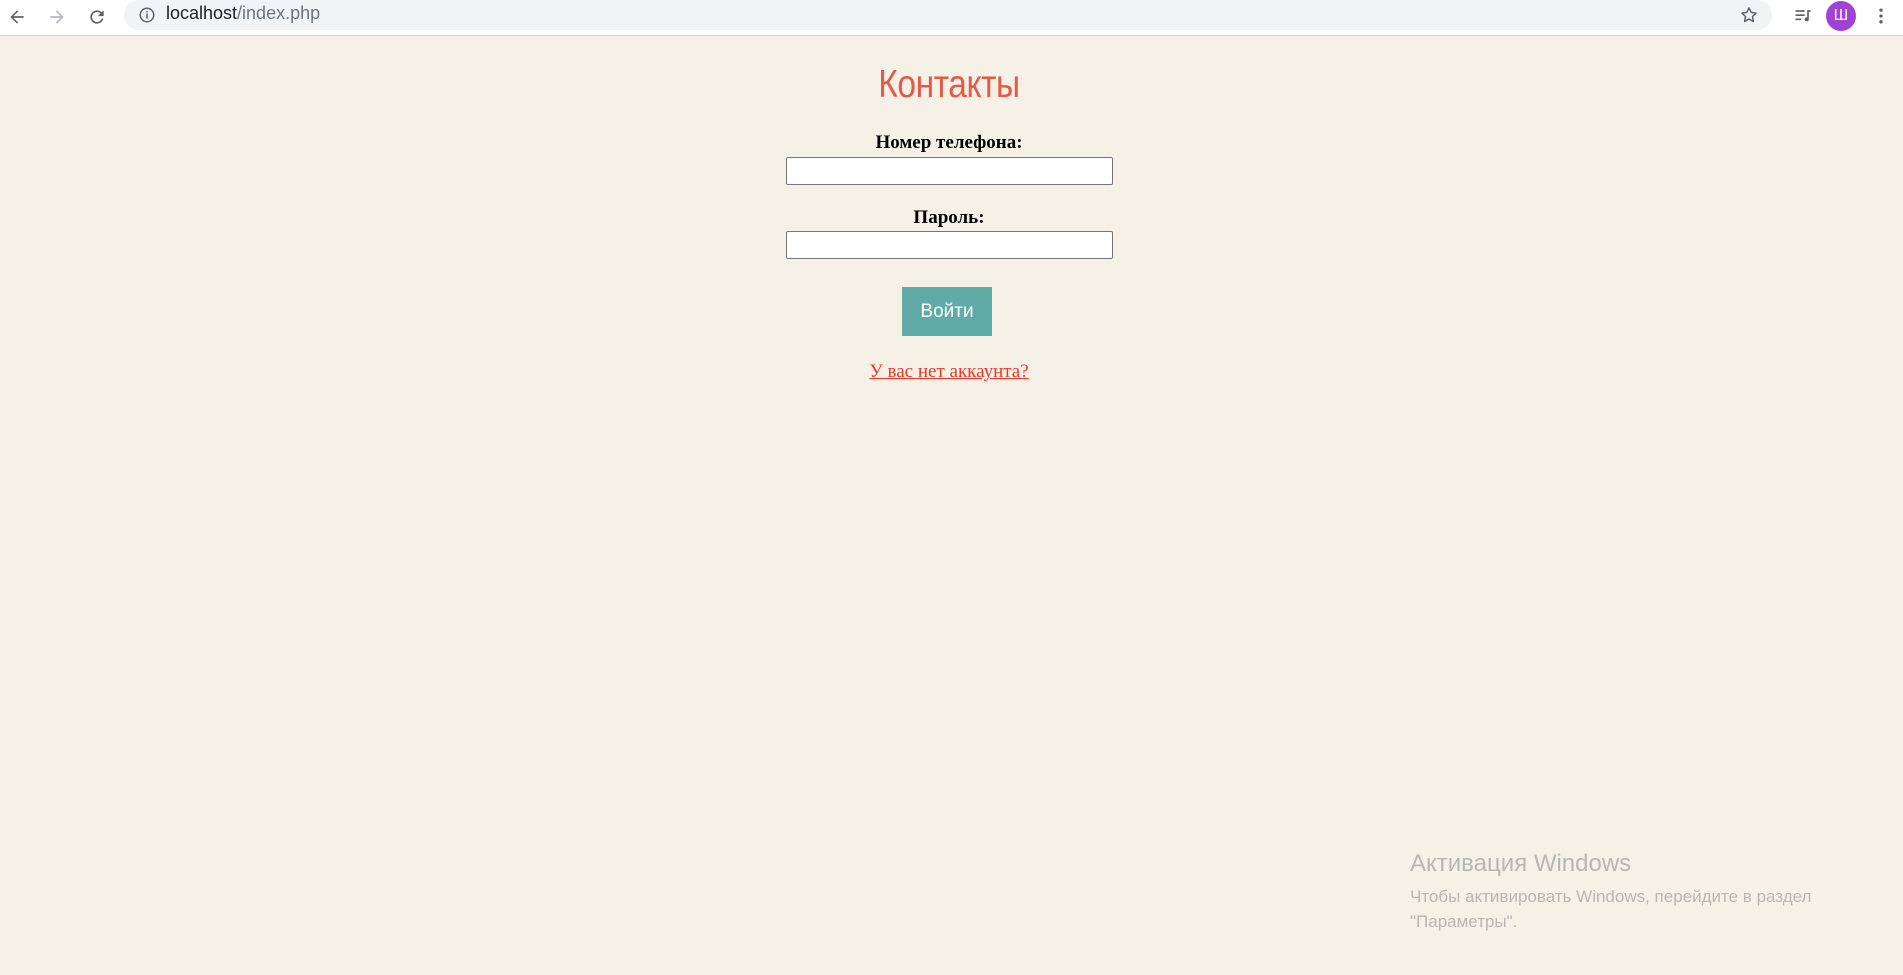  I want to click on password-label: Пароль:, so click(949, 217).